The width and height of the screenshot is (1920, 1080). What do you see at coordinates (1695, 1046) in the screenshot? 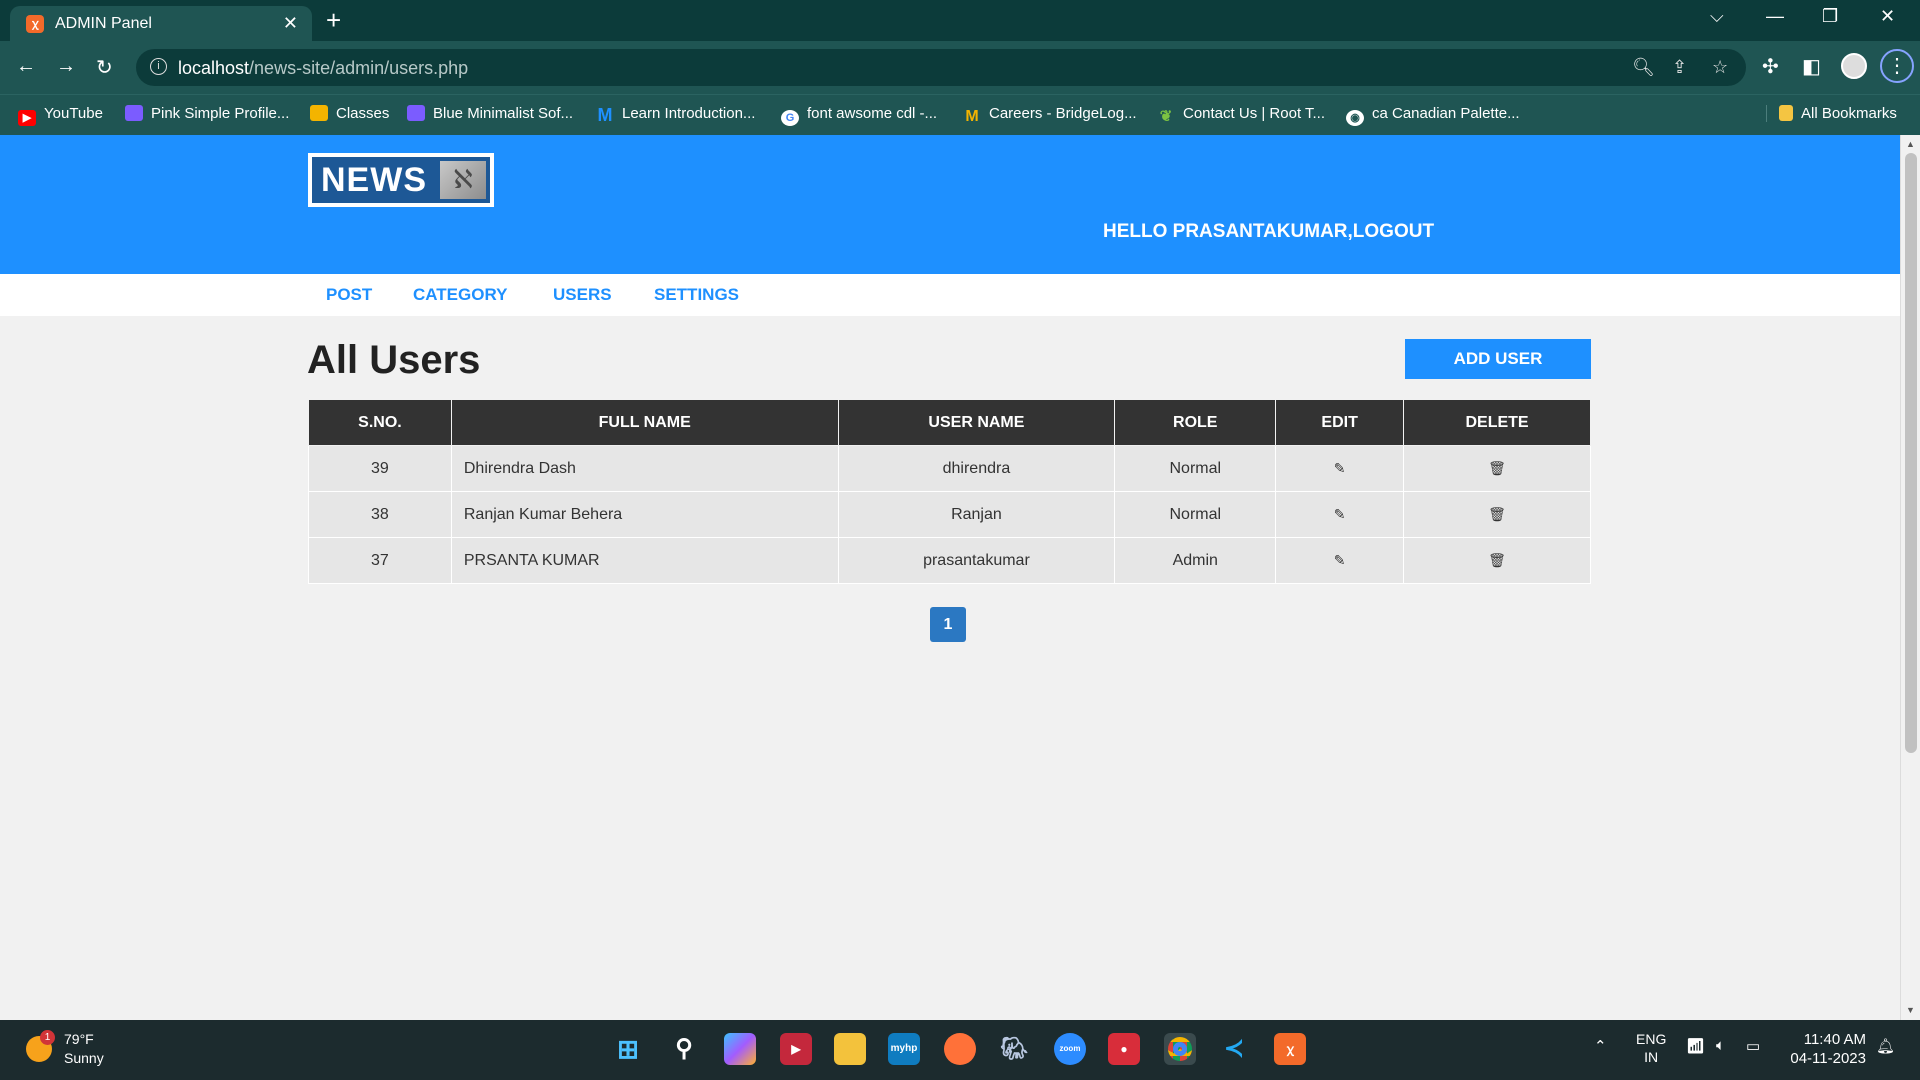
I see `wifi-icon: 📶︎` at bounding box center [1695, 1046].